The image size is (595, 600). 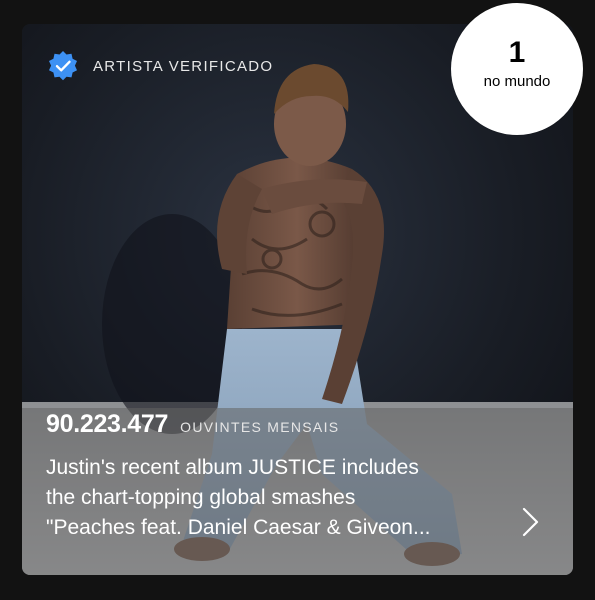 What do you see at coordinates (107, 424) in the screenshot?
I see `monthly-listeners-count: 90.223.477` at bounding box center [107, 424].